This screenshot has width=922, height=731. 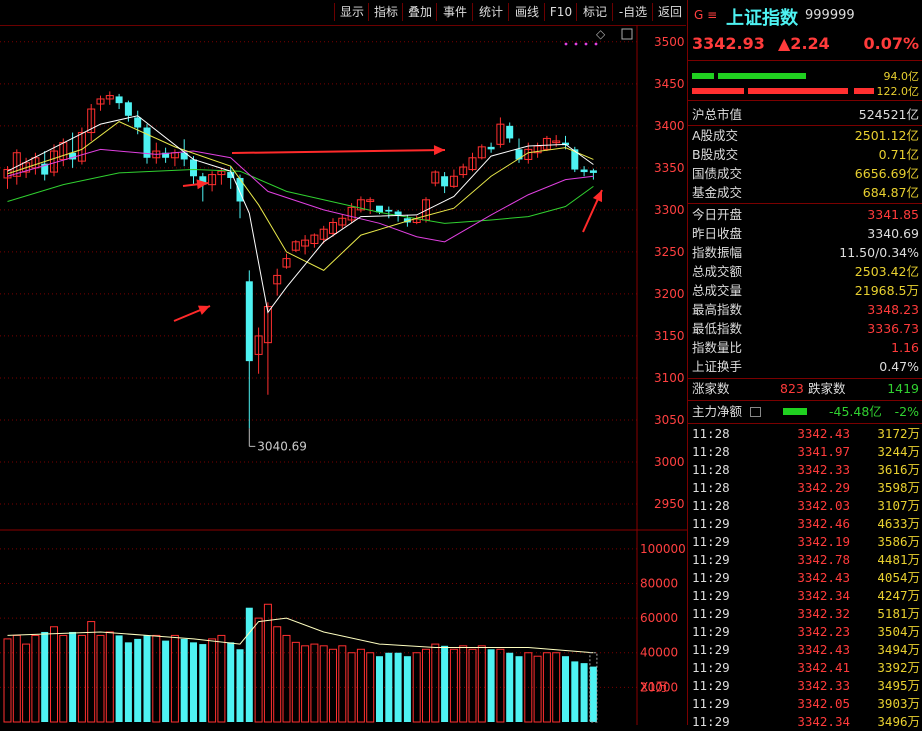 What do you see at coordinates (806, 523) in the screenshot?
I see `tick-row: 11:29 3342.46 4633万` at bounding box center [806, 523].